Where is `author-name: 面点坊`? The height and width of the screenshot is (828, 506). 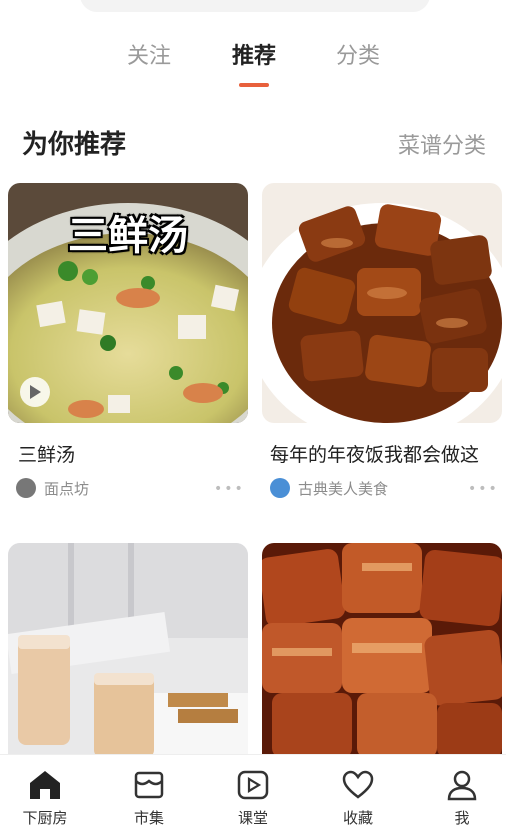 author-name: 面点坊 is located at coordinates (67, 488).